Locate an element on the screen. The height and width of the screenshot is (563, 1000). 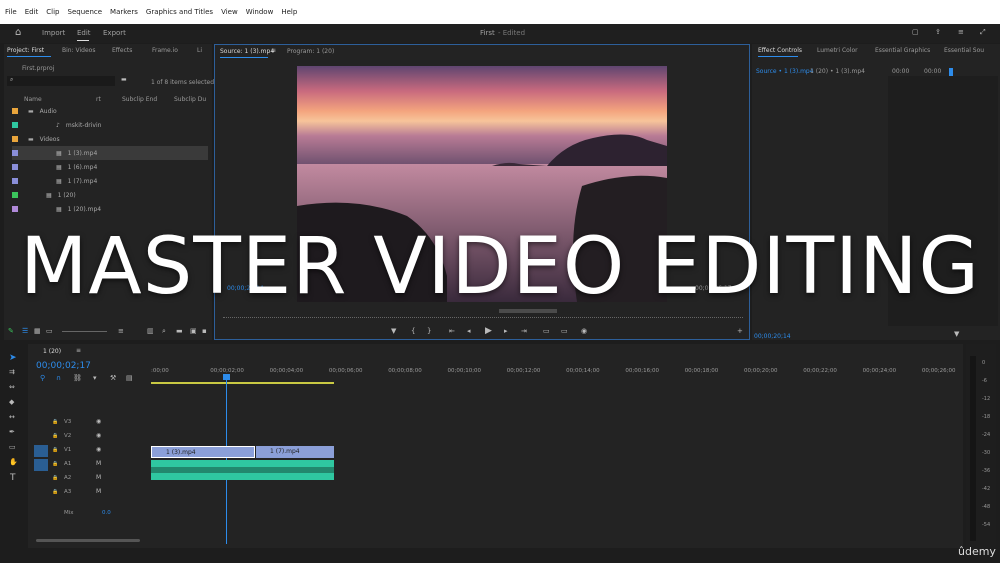
add-marker-icon: ▼ is located at coordinates (393, 331).